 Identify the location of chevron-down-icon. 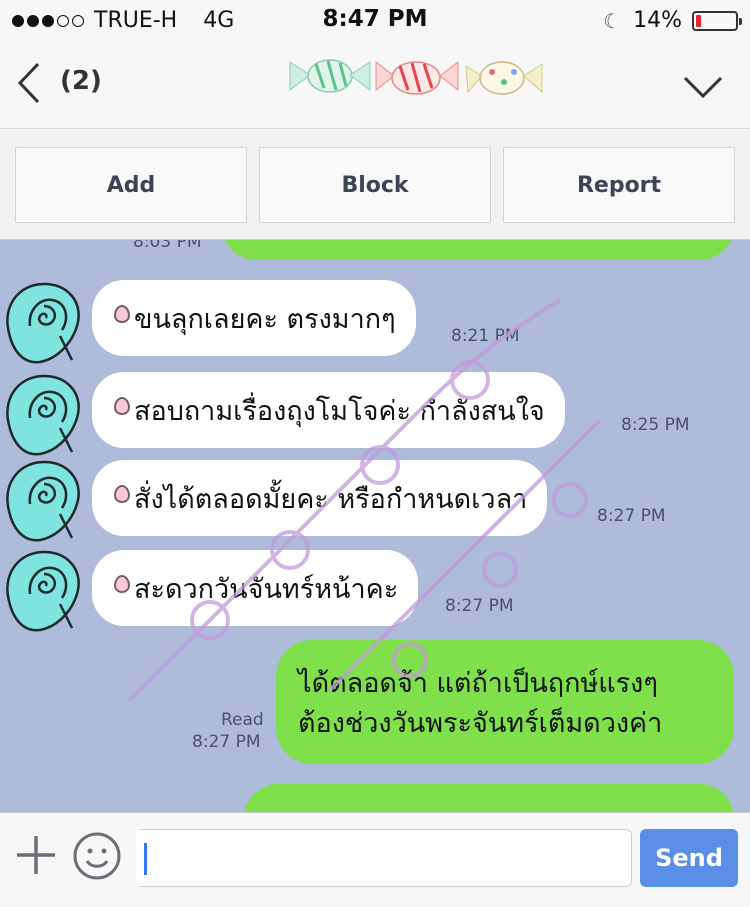
(703, 87).